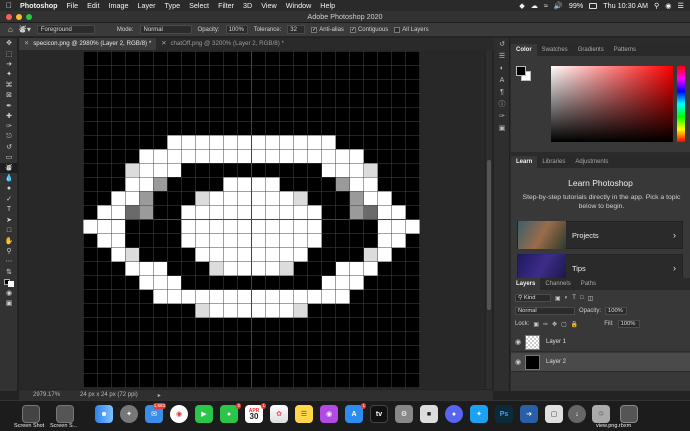 The width and height of the screenshot is (690, 431). What do you see at coordinates (9, 105) in the screenshot?
I see `eyedropper-icon: ✒` at bounding box center [9, 105].